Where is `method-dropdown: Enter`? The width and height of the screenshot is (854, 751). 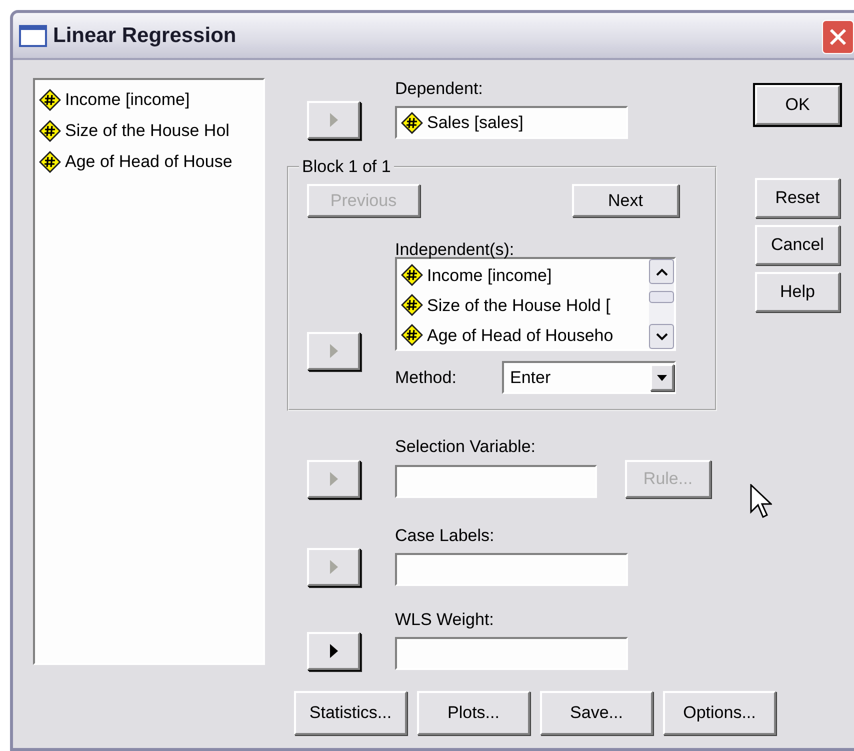 method-dropdown: Enter is located at coordinates (589, 377).